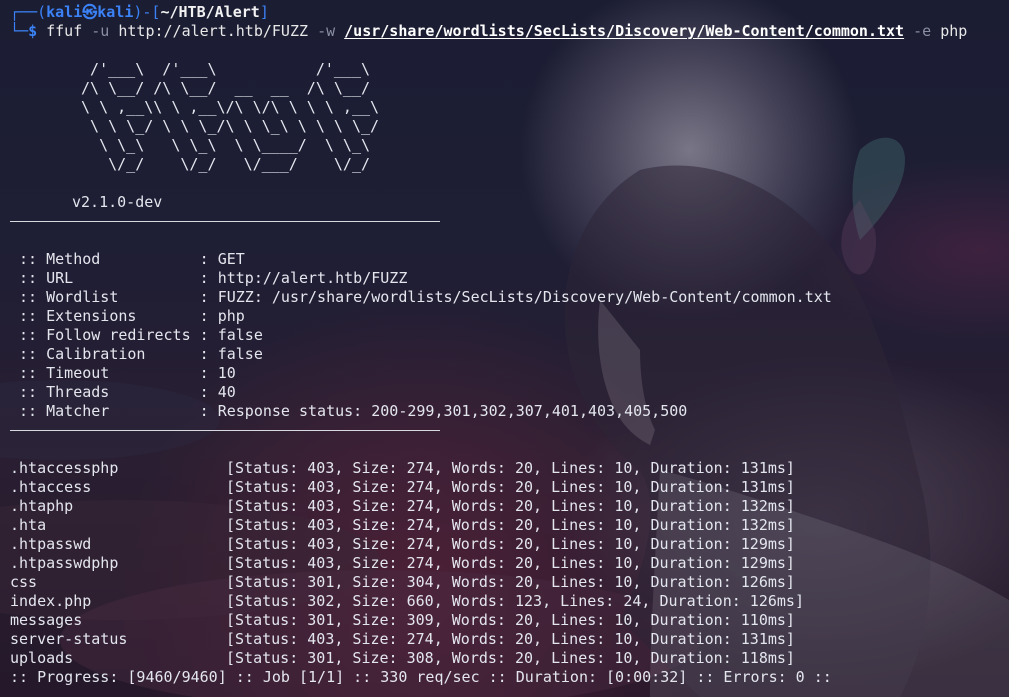  I want to click on result-path: .htaccess, so click(51, 487).